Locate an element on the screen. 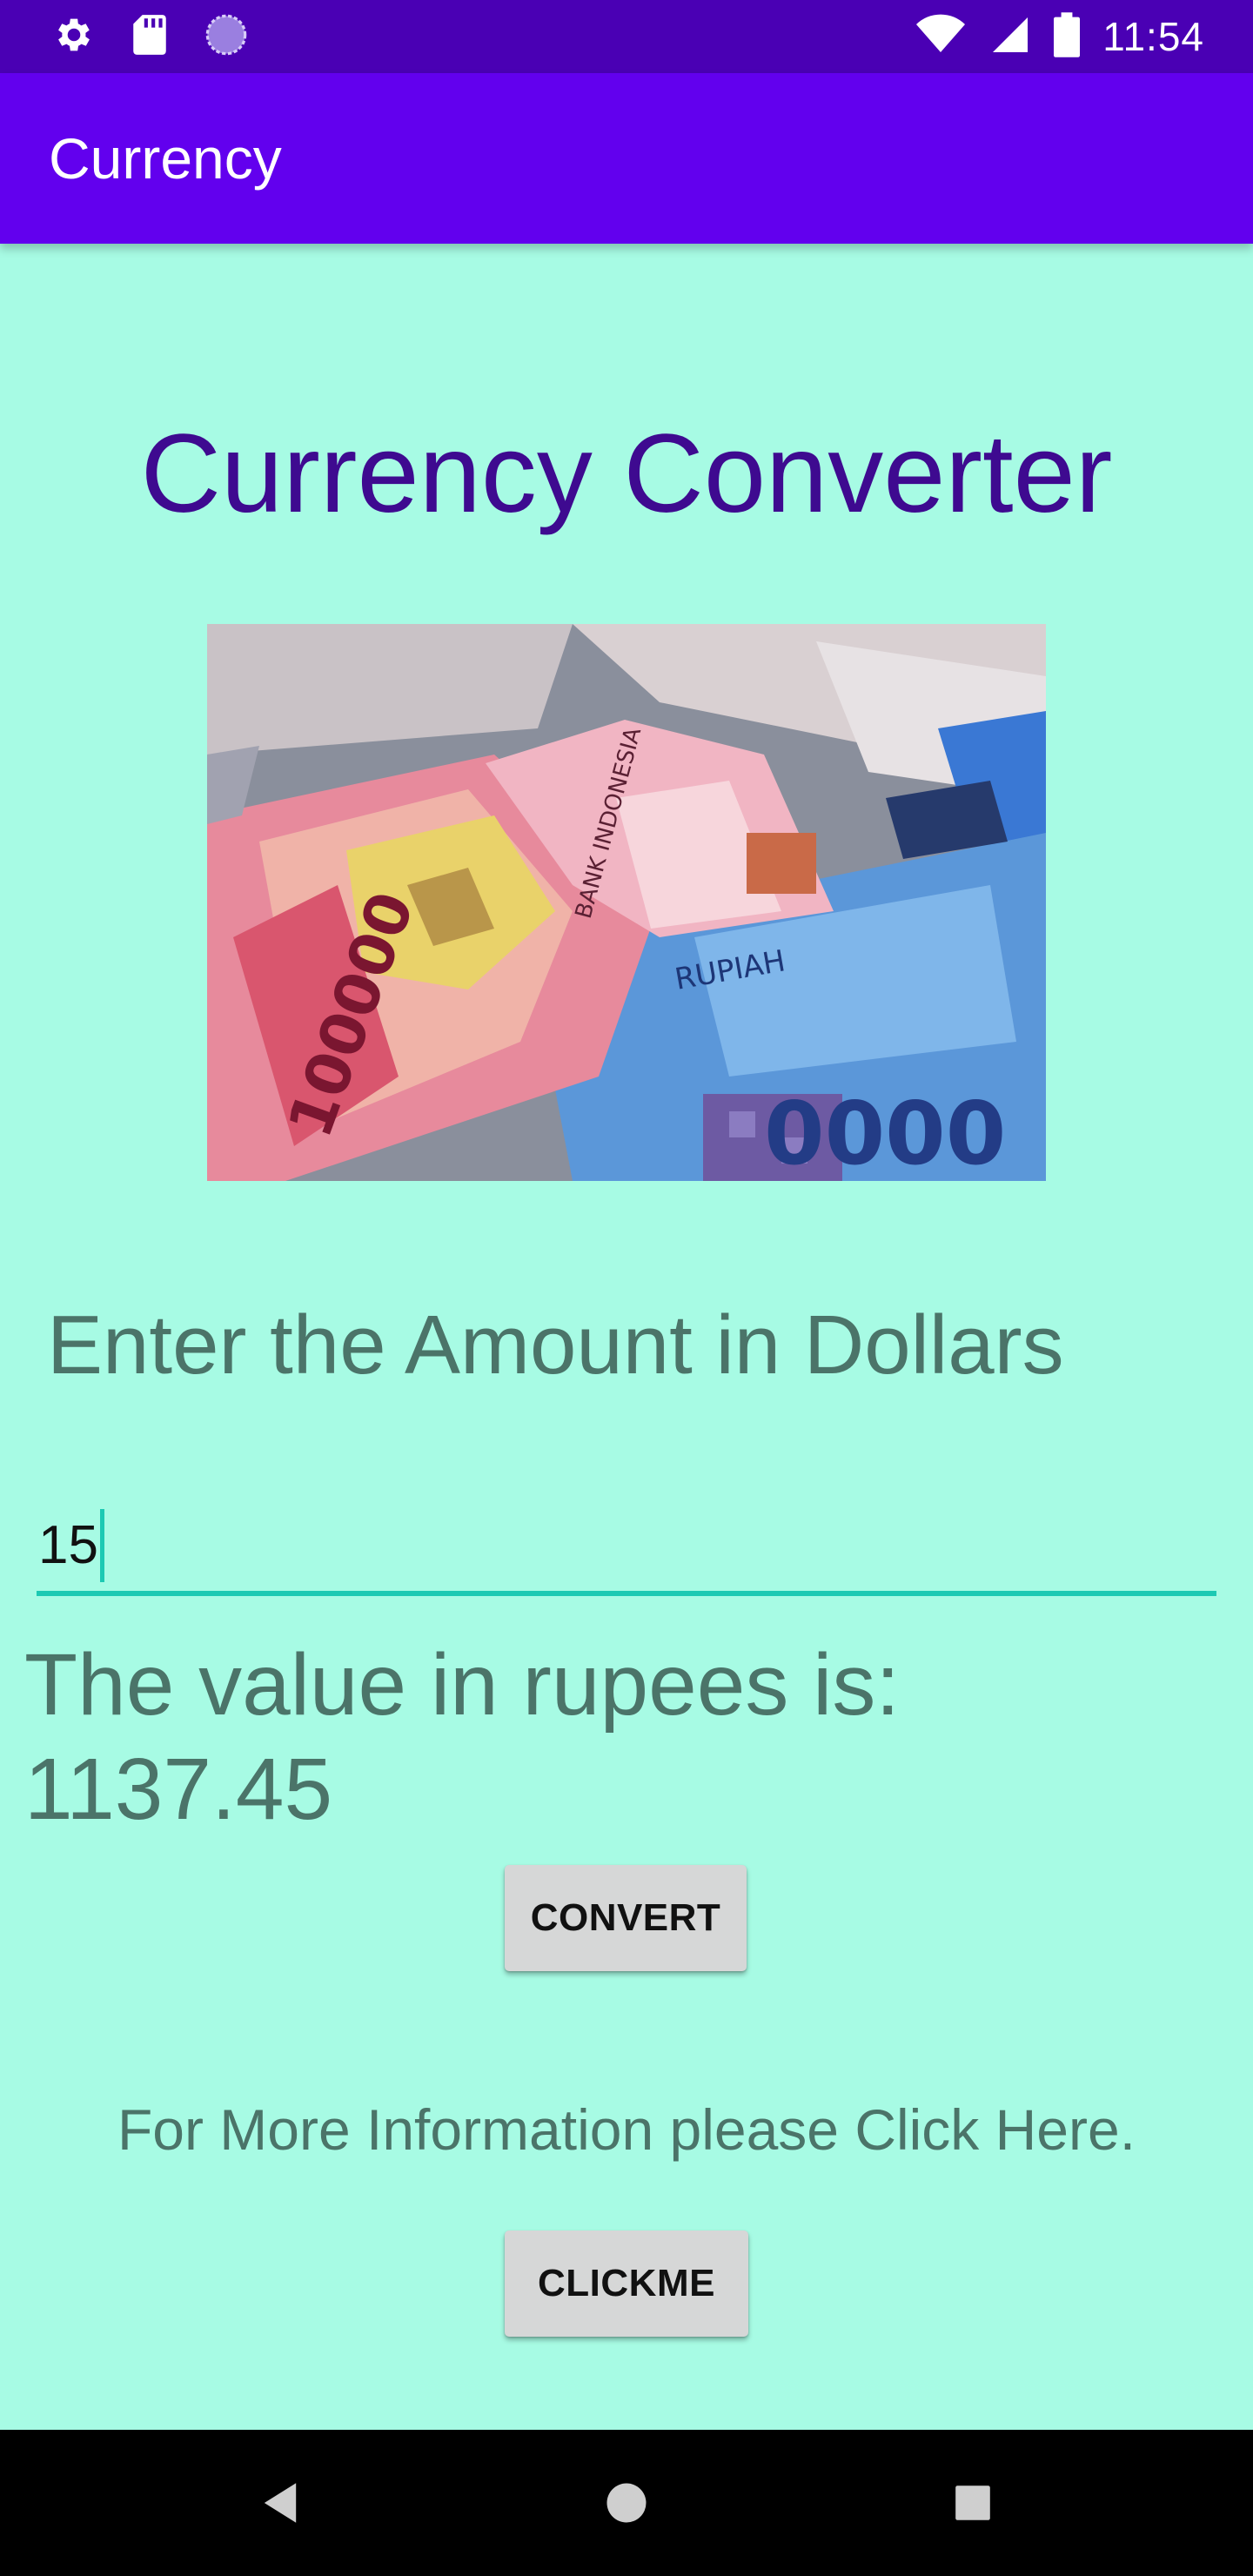  text-caret is located at coordinates (102, 1546).